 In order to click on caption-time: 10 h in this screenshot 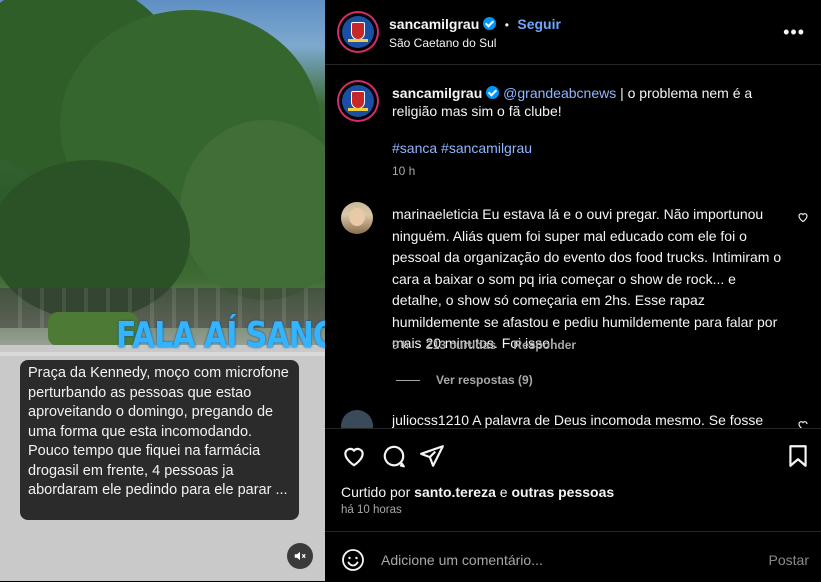, I will do `click(404, 171)`.